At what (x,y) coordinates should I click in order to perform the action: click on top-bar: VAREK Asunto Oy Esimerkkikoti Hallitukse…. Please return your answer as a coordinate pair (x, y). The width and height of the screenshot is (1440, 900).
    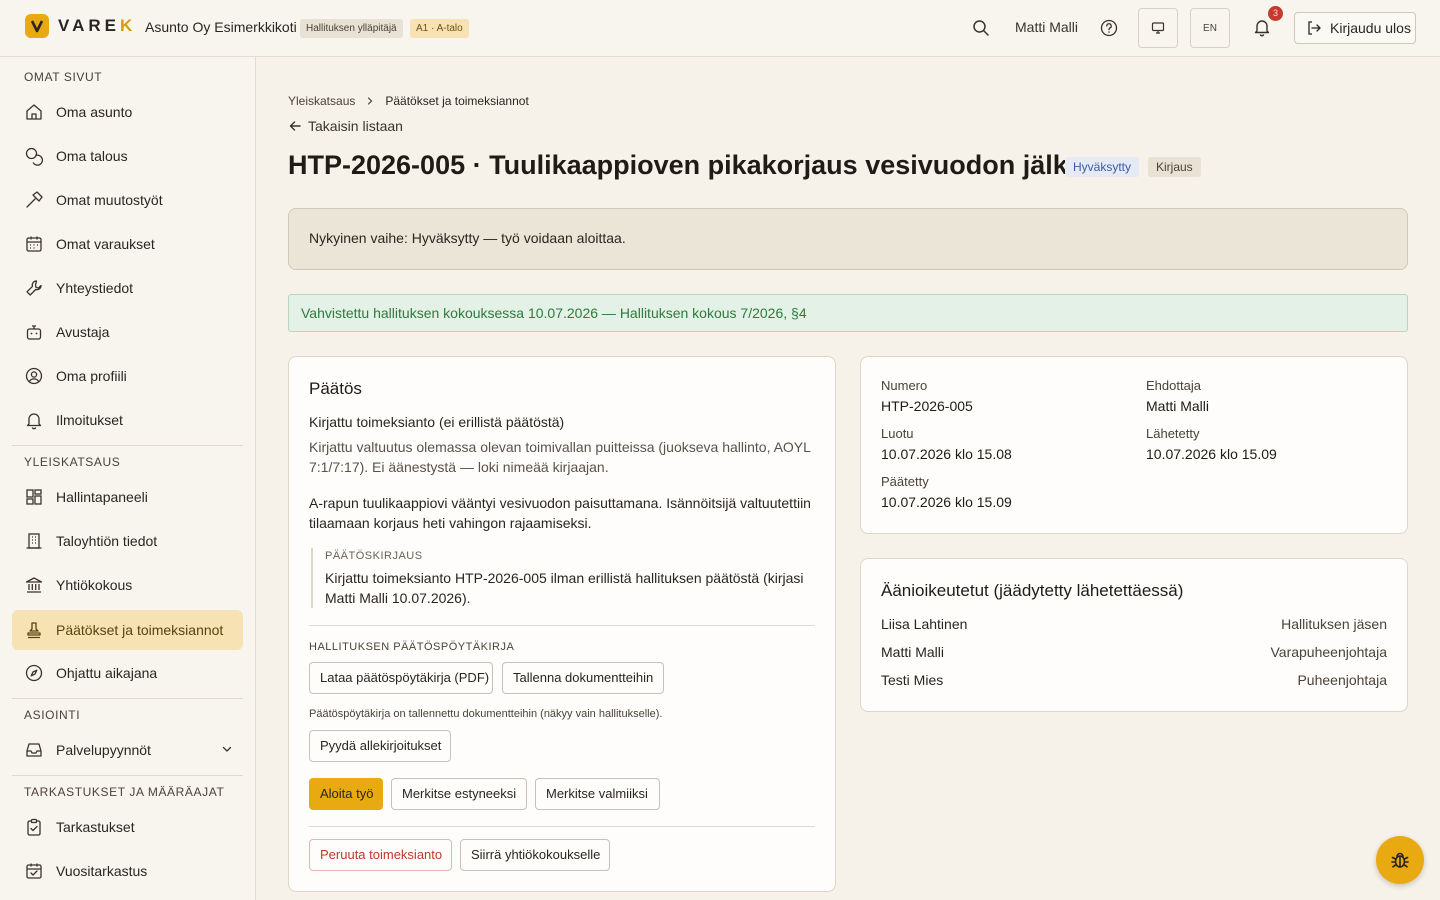
    Looking at the image, I should click on (720, 28).